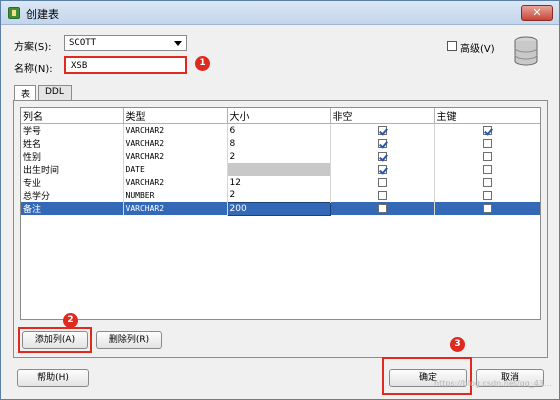 This screenshot has height=400, width=560. I want to click on cell-size: 6, so click(279, 130).